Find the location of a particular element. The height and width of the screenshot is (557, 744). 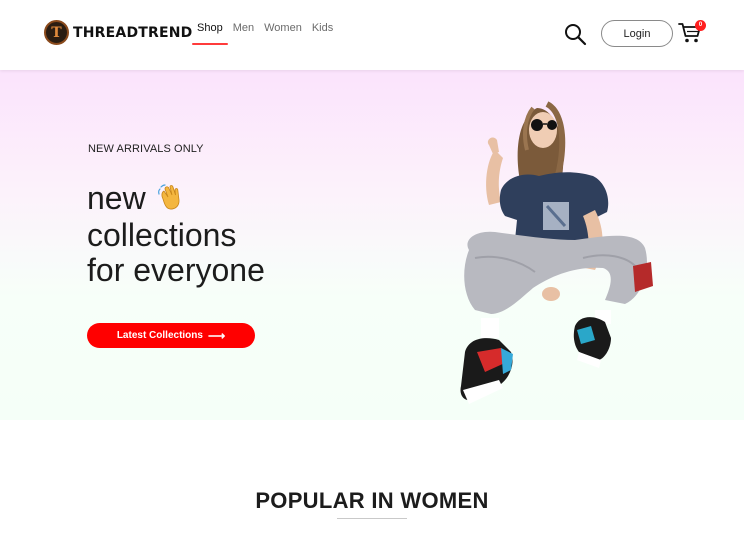

nav-menu: Shop Men Women Kids is located at coordinates (265, 33).